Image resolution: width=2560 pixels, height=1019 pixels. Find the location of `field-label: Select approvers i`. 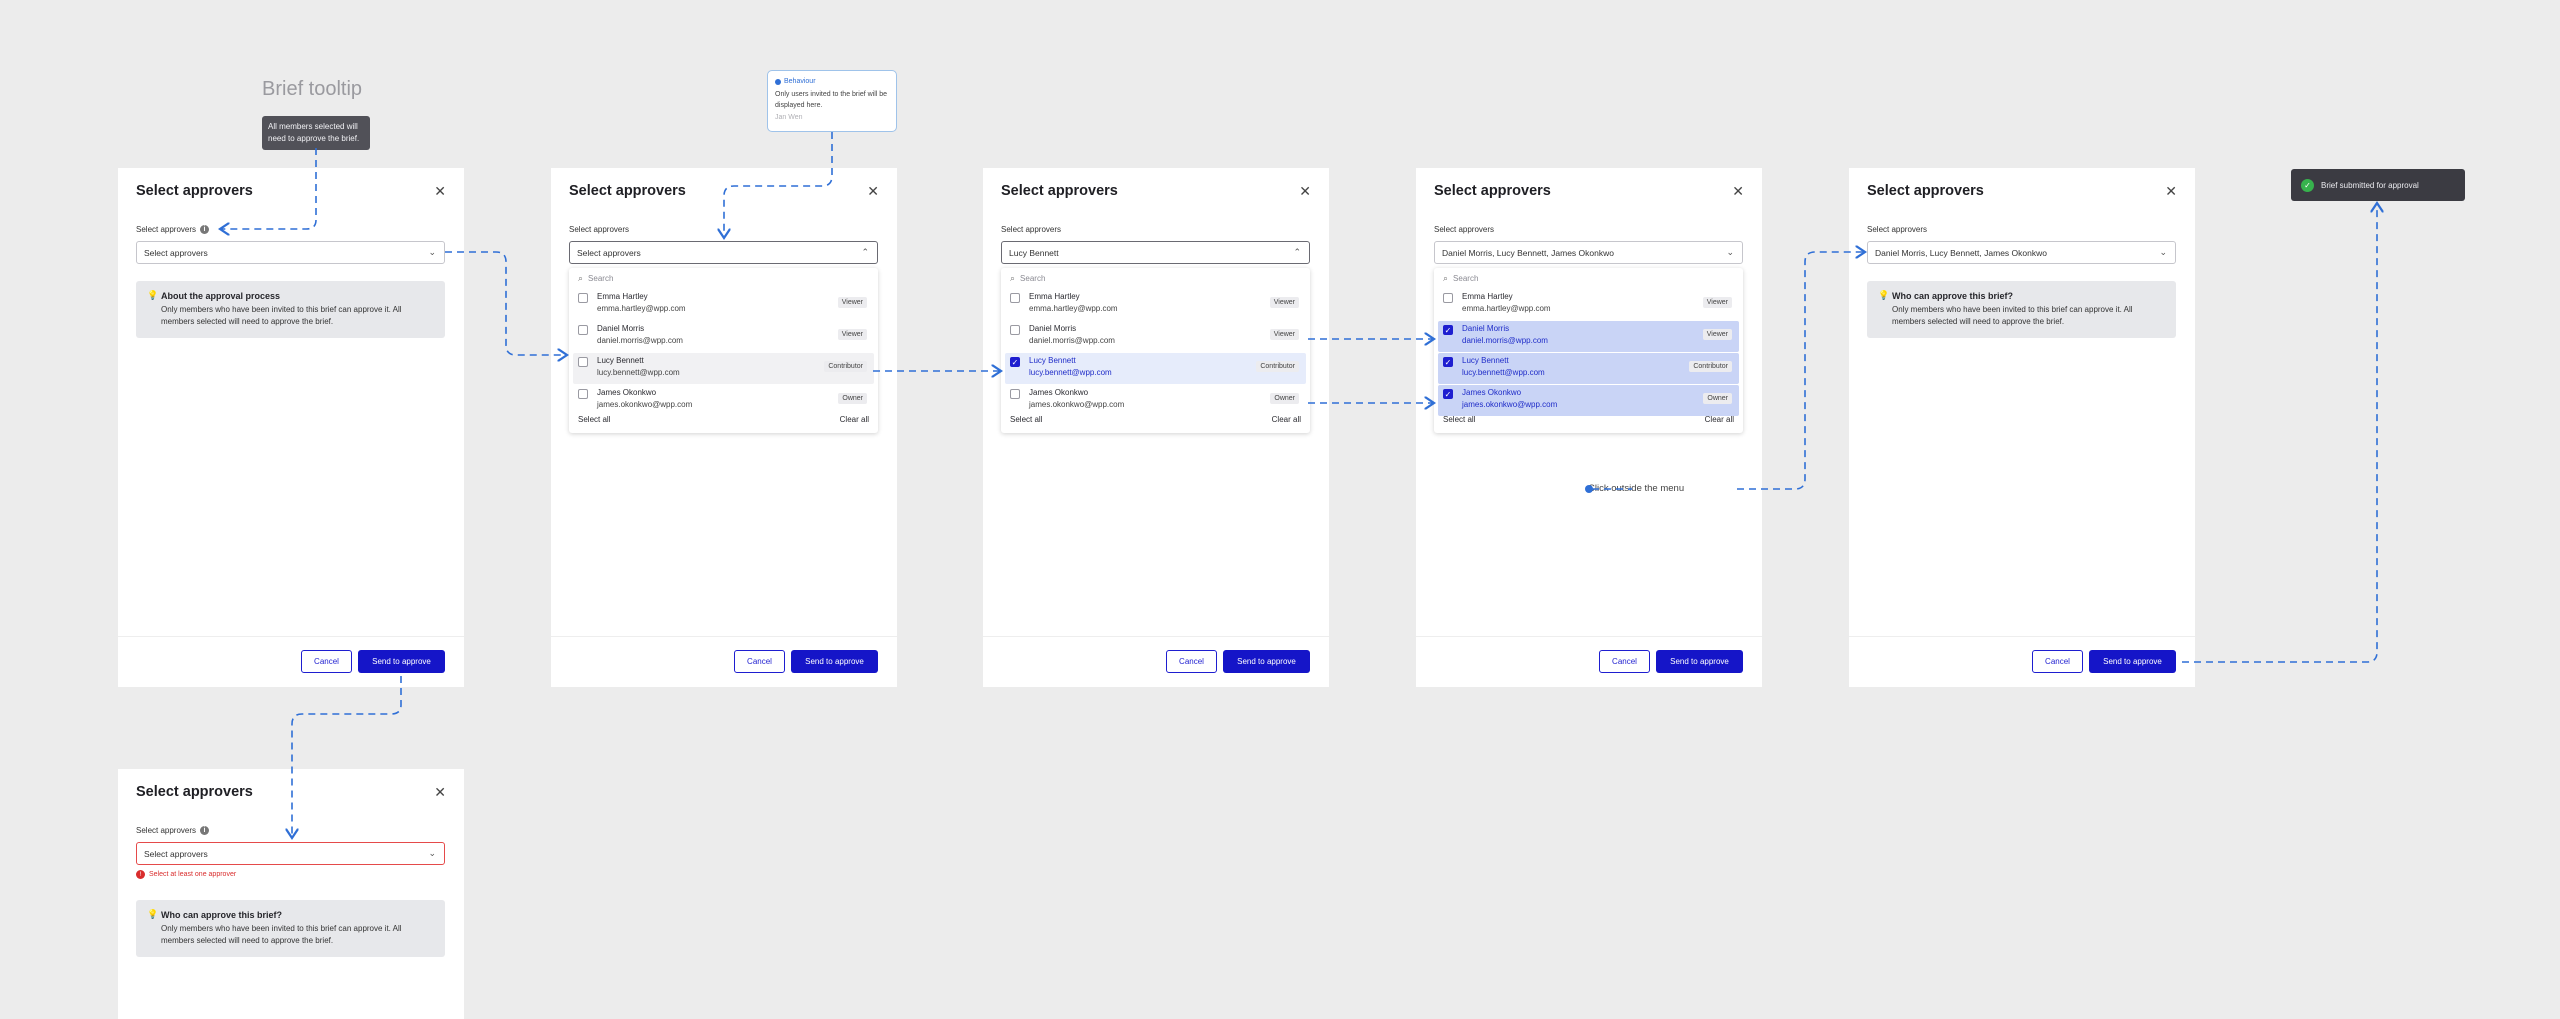

field-label: Select approvers i is located at coordinates (173, 229).